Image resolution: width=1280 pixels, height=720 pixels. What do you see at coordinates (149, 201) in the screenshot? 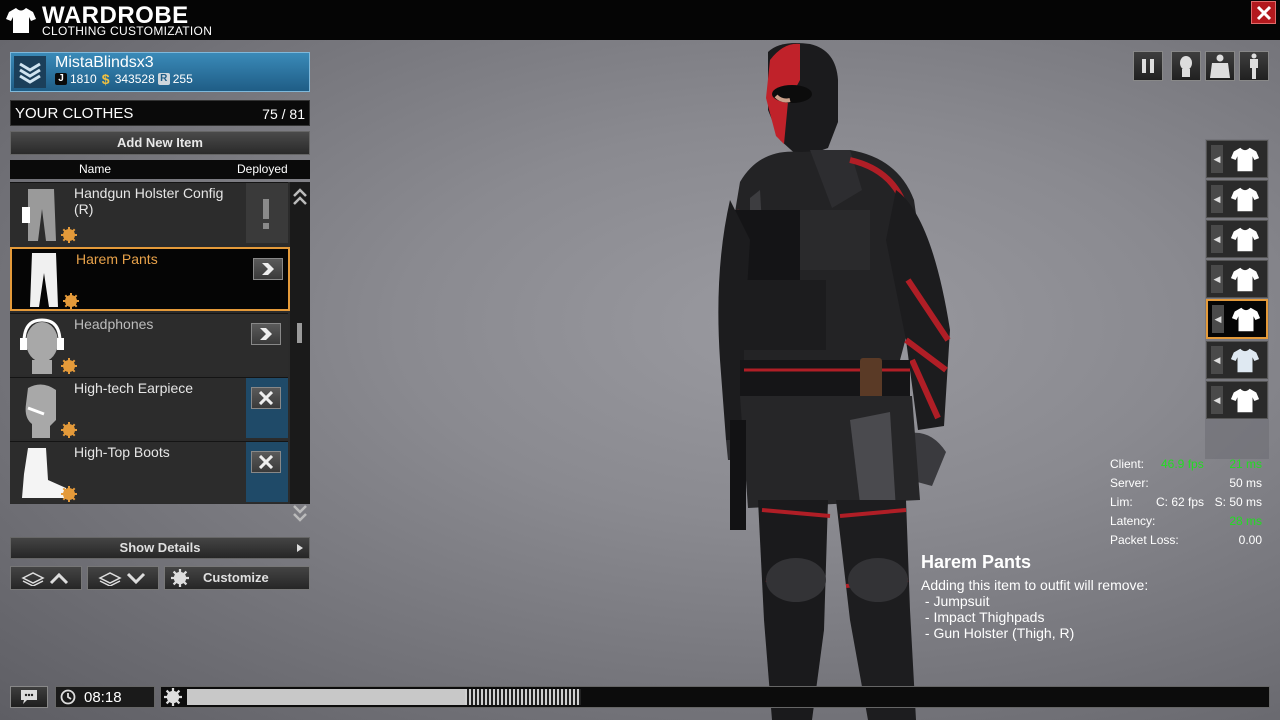
I see `item-name: Handgun Holster Config (R)` at bounding box center [149, 201].